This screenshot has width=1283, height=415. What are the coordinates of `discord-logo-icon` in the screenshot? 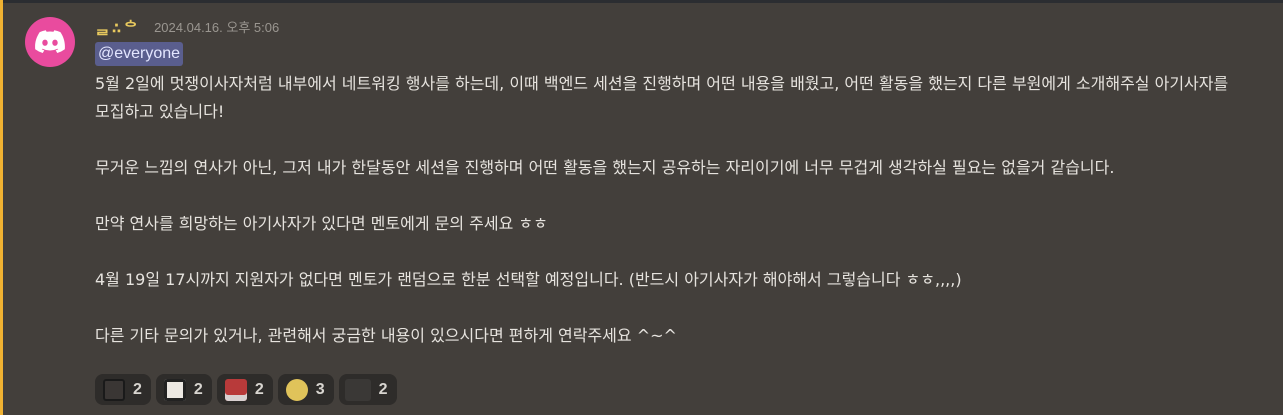 It's located at (50, 41).